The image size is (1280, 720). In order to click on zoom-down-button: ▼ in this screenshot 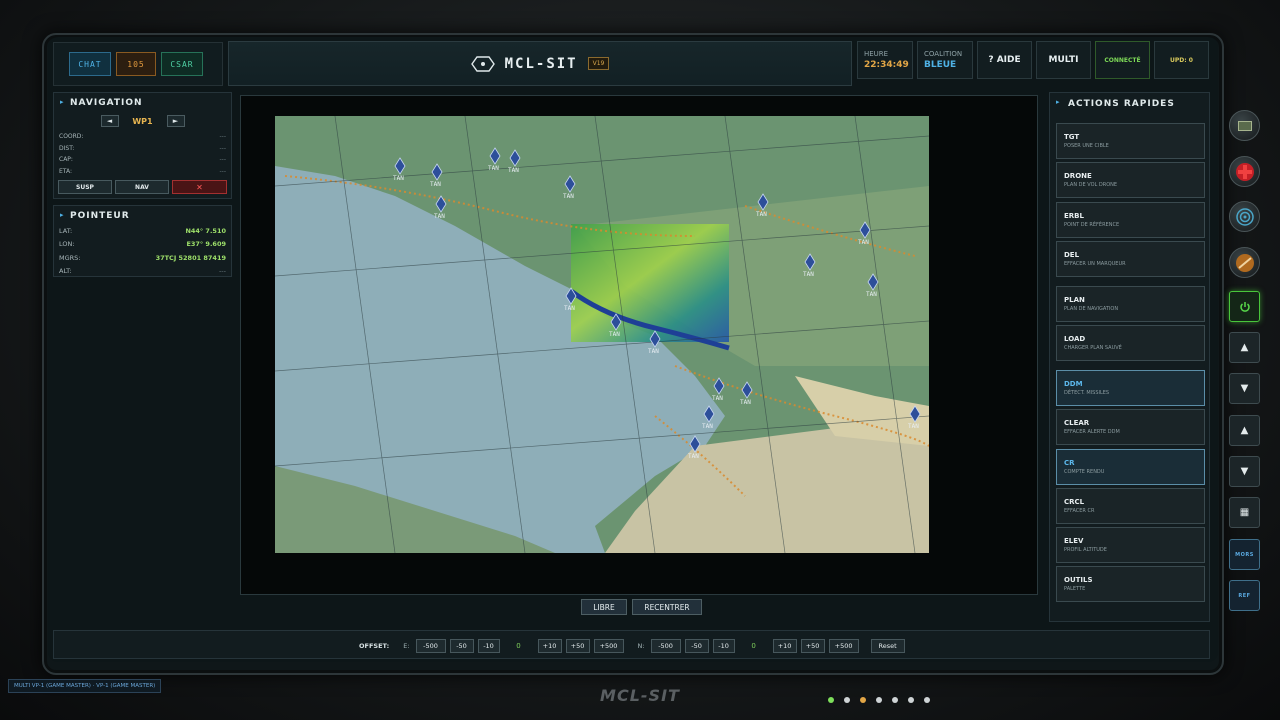, I will do `click(1244, 471)`.